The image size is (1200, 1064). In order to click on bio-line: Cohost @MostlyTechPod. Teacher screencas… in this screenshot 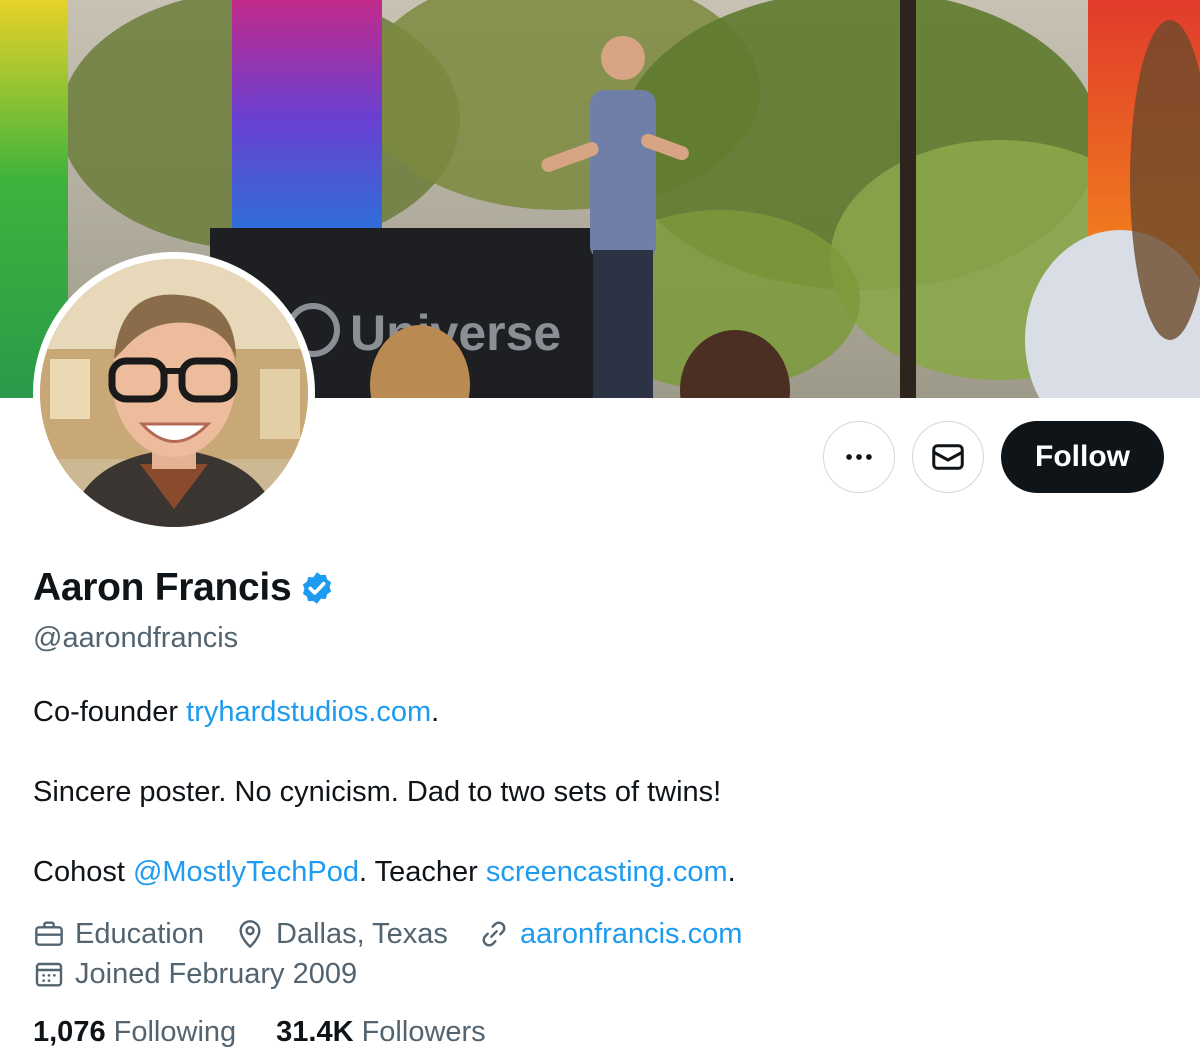, I will do `click(583, 872)`.